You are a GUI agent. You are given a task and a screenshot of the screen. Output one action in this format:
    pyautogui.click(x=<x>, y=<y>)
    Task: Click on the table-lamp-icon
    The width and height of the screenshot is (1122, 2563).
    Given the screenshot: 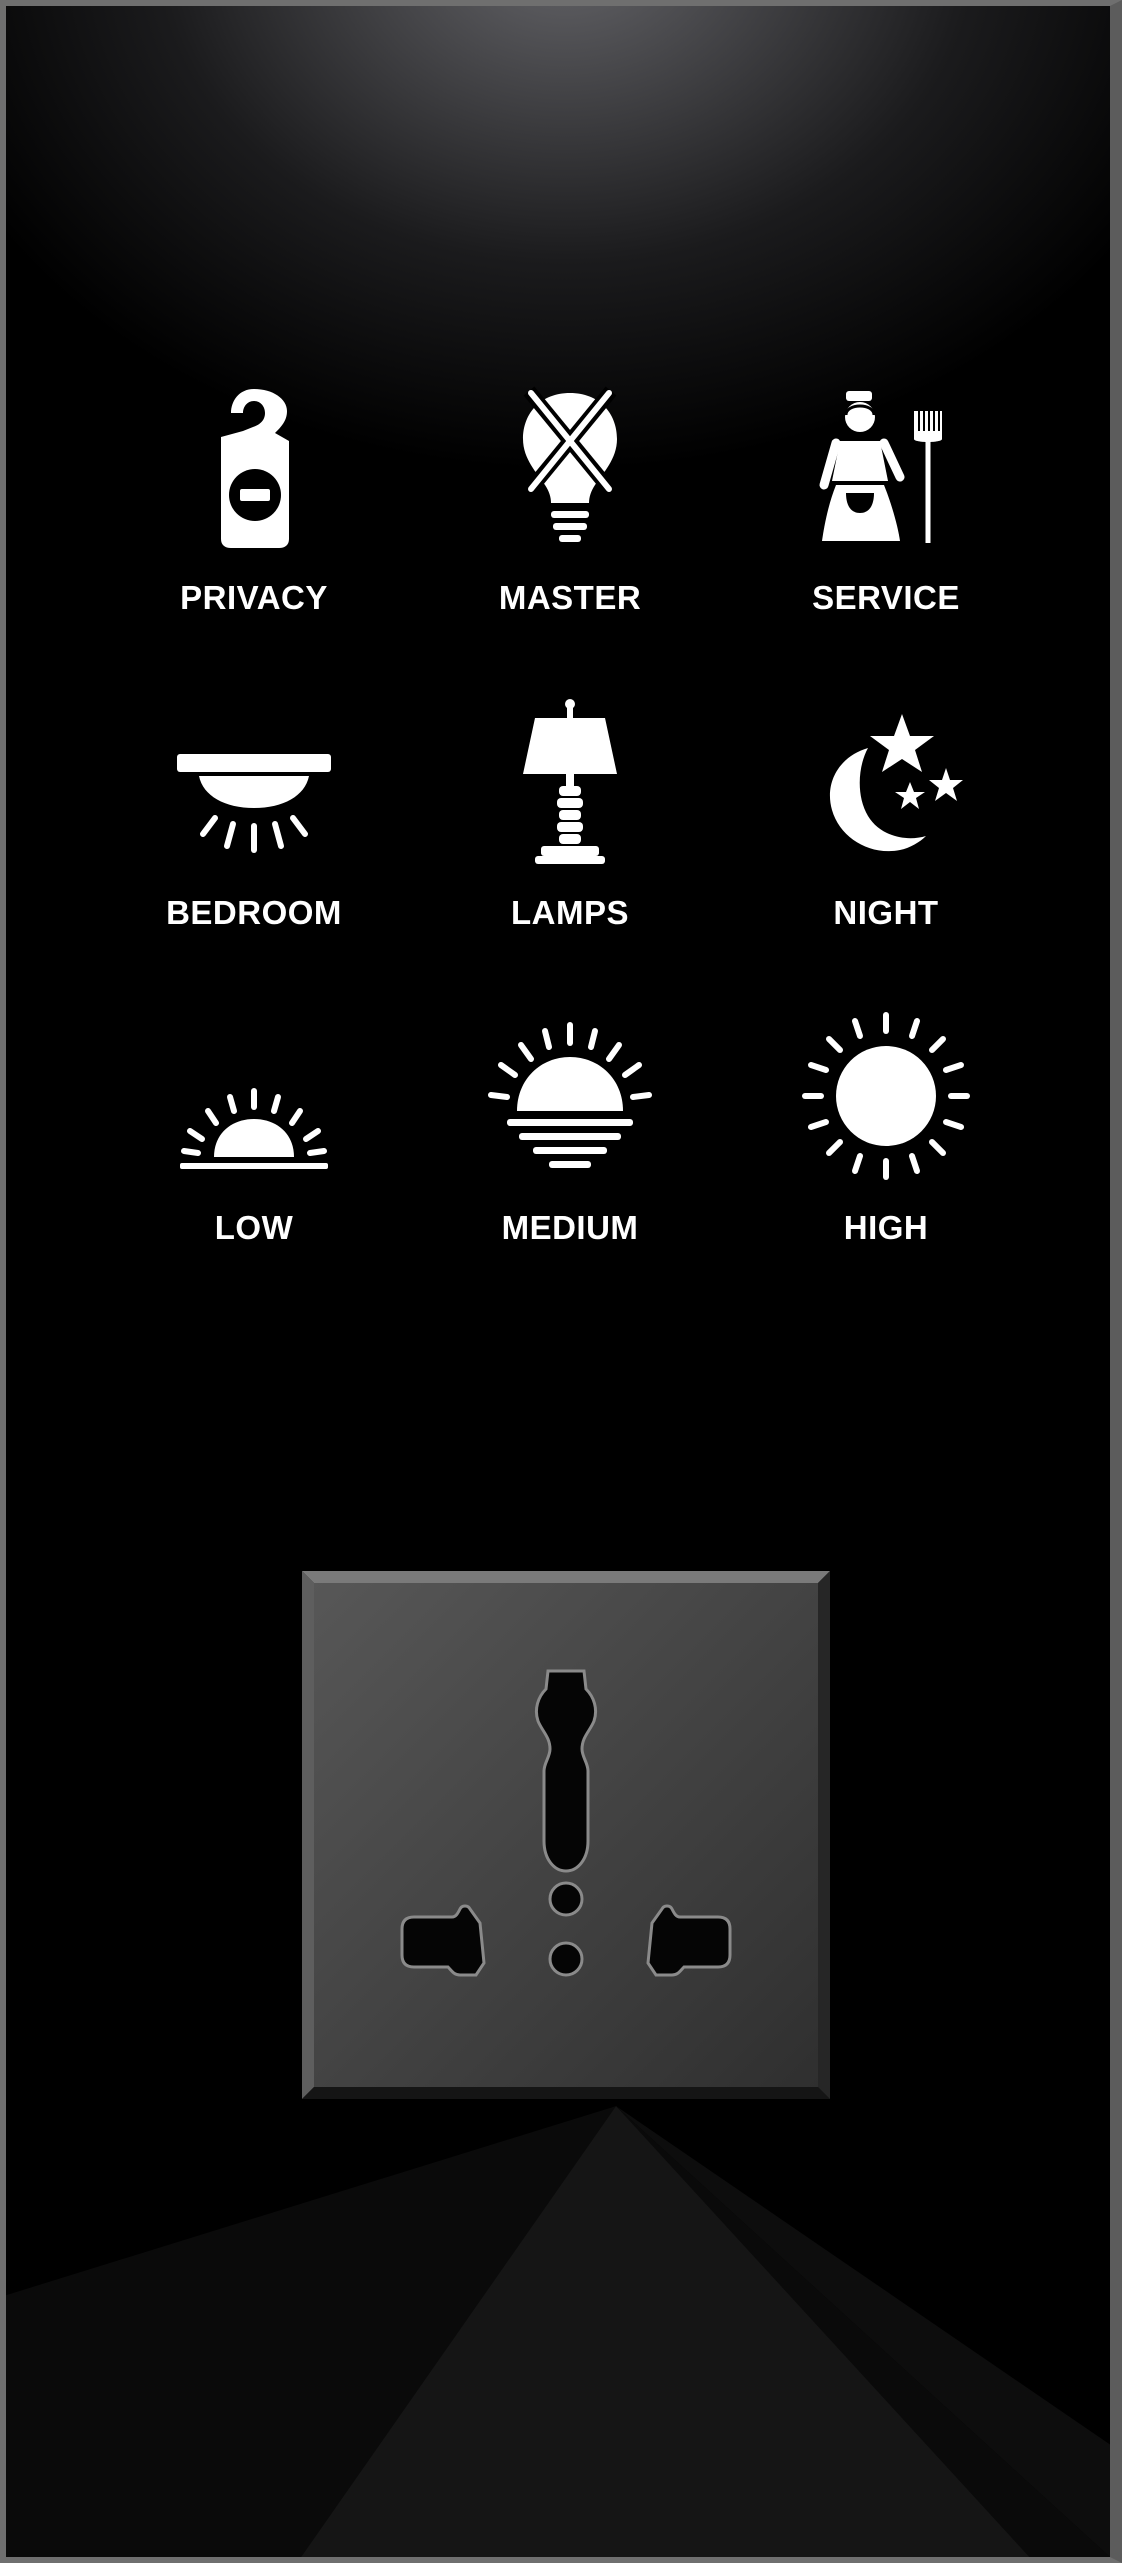 What is the action you would take?
    pyautogui.click(x=570, y=776)
    